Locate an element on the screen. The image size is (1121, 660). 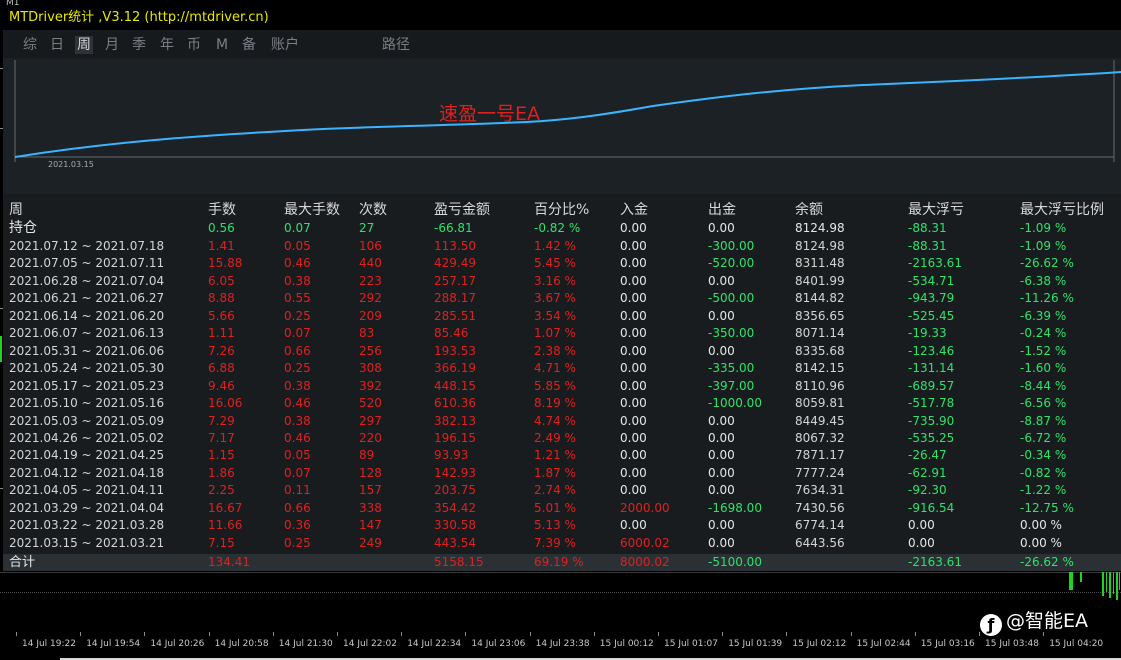
table-header-cell: 最大浮亏比例 is located at coordinates (1062, 210).